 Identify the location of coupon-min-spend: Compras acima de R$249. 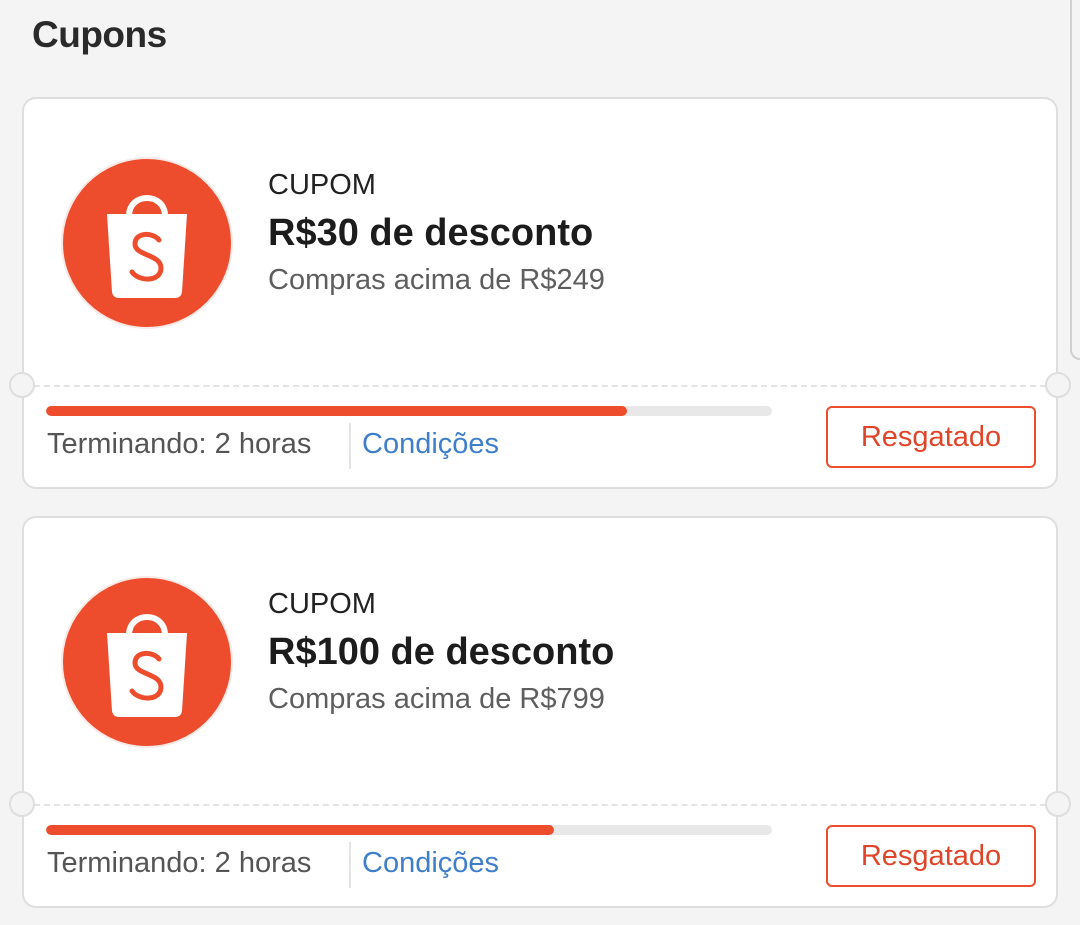
(436, 280).